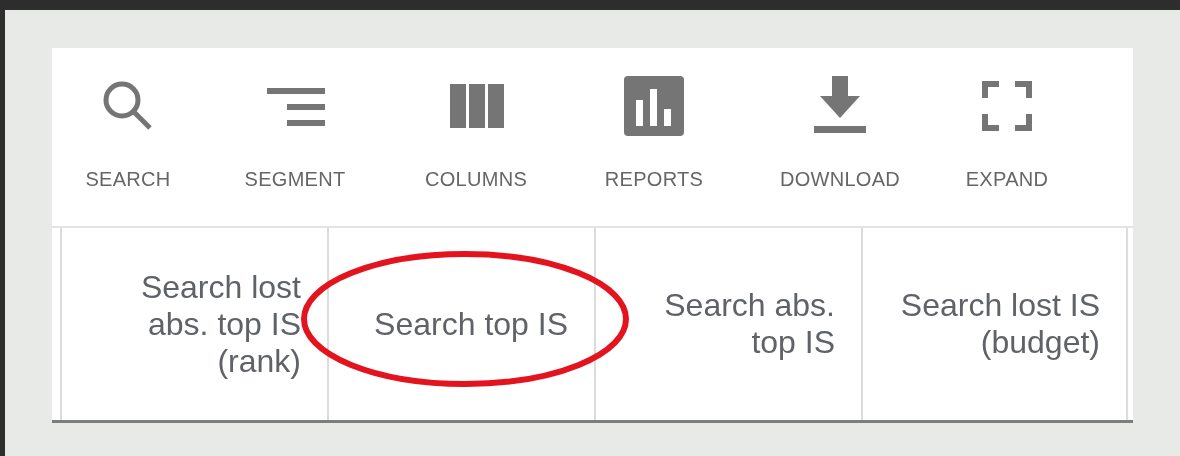 Image resolution: width=1180 pixels, height=456 pixels. Describe the element at coordinates (654, 106) in the screenshot. I see `bar-chart-icon` at that location.